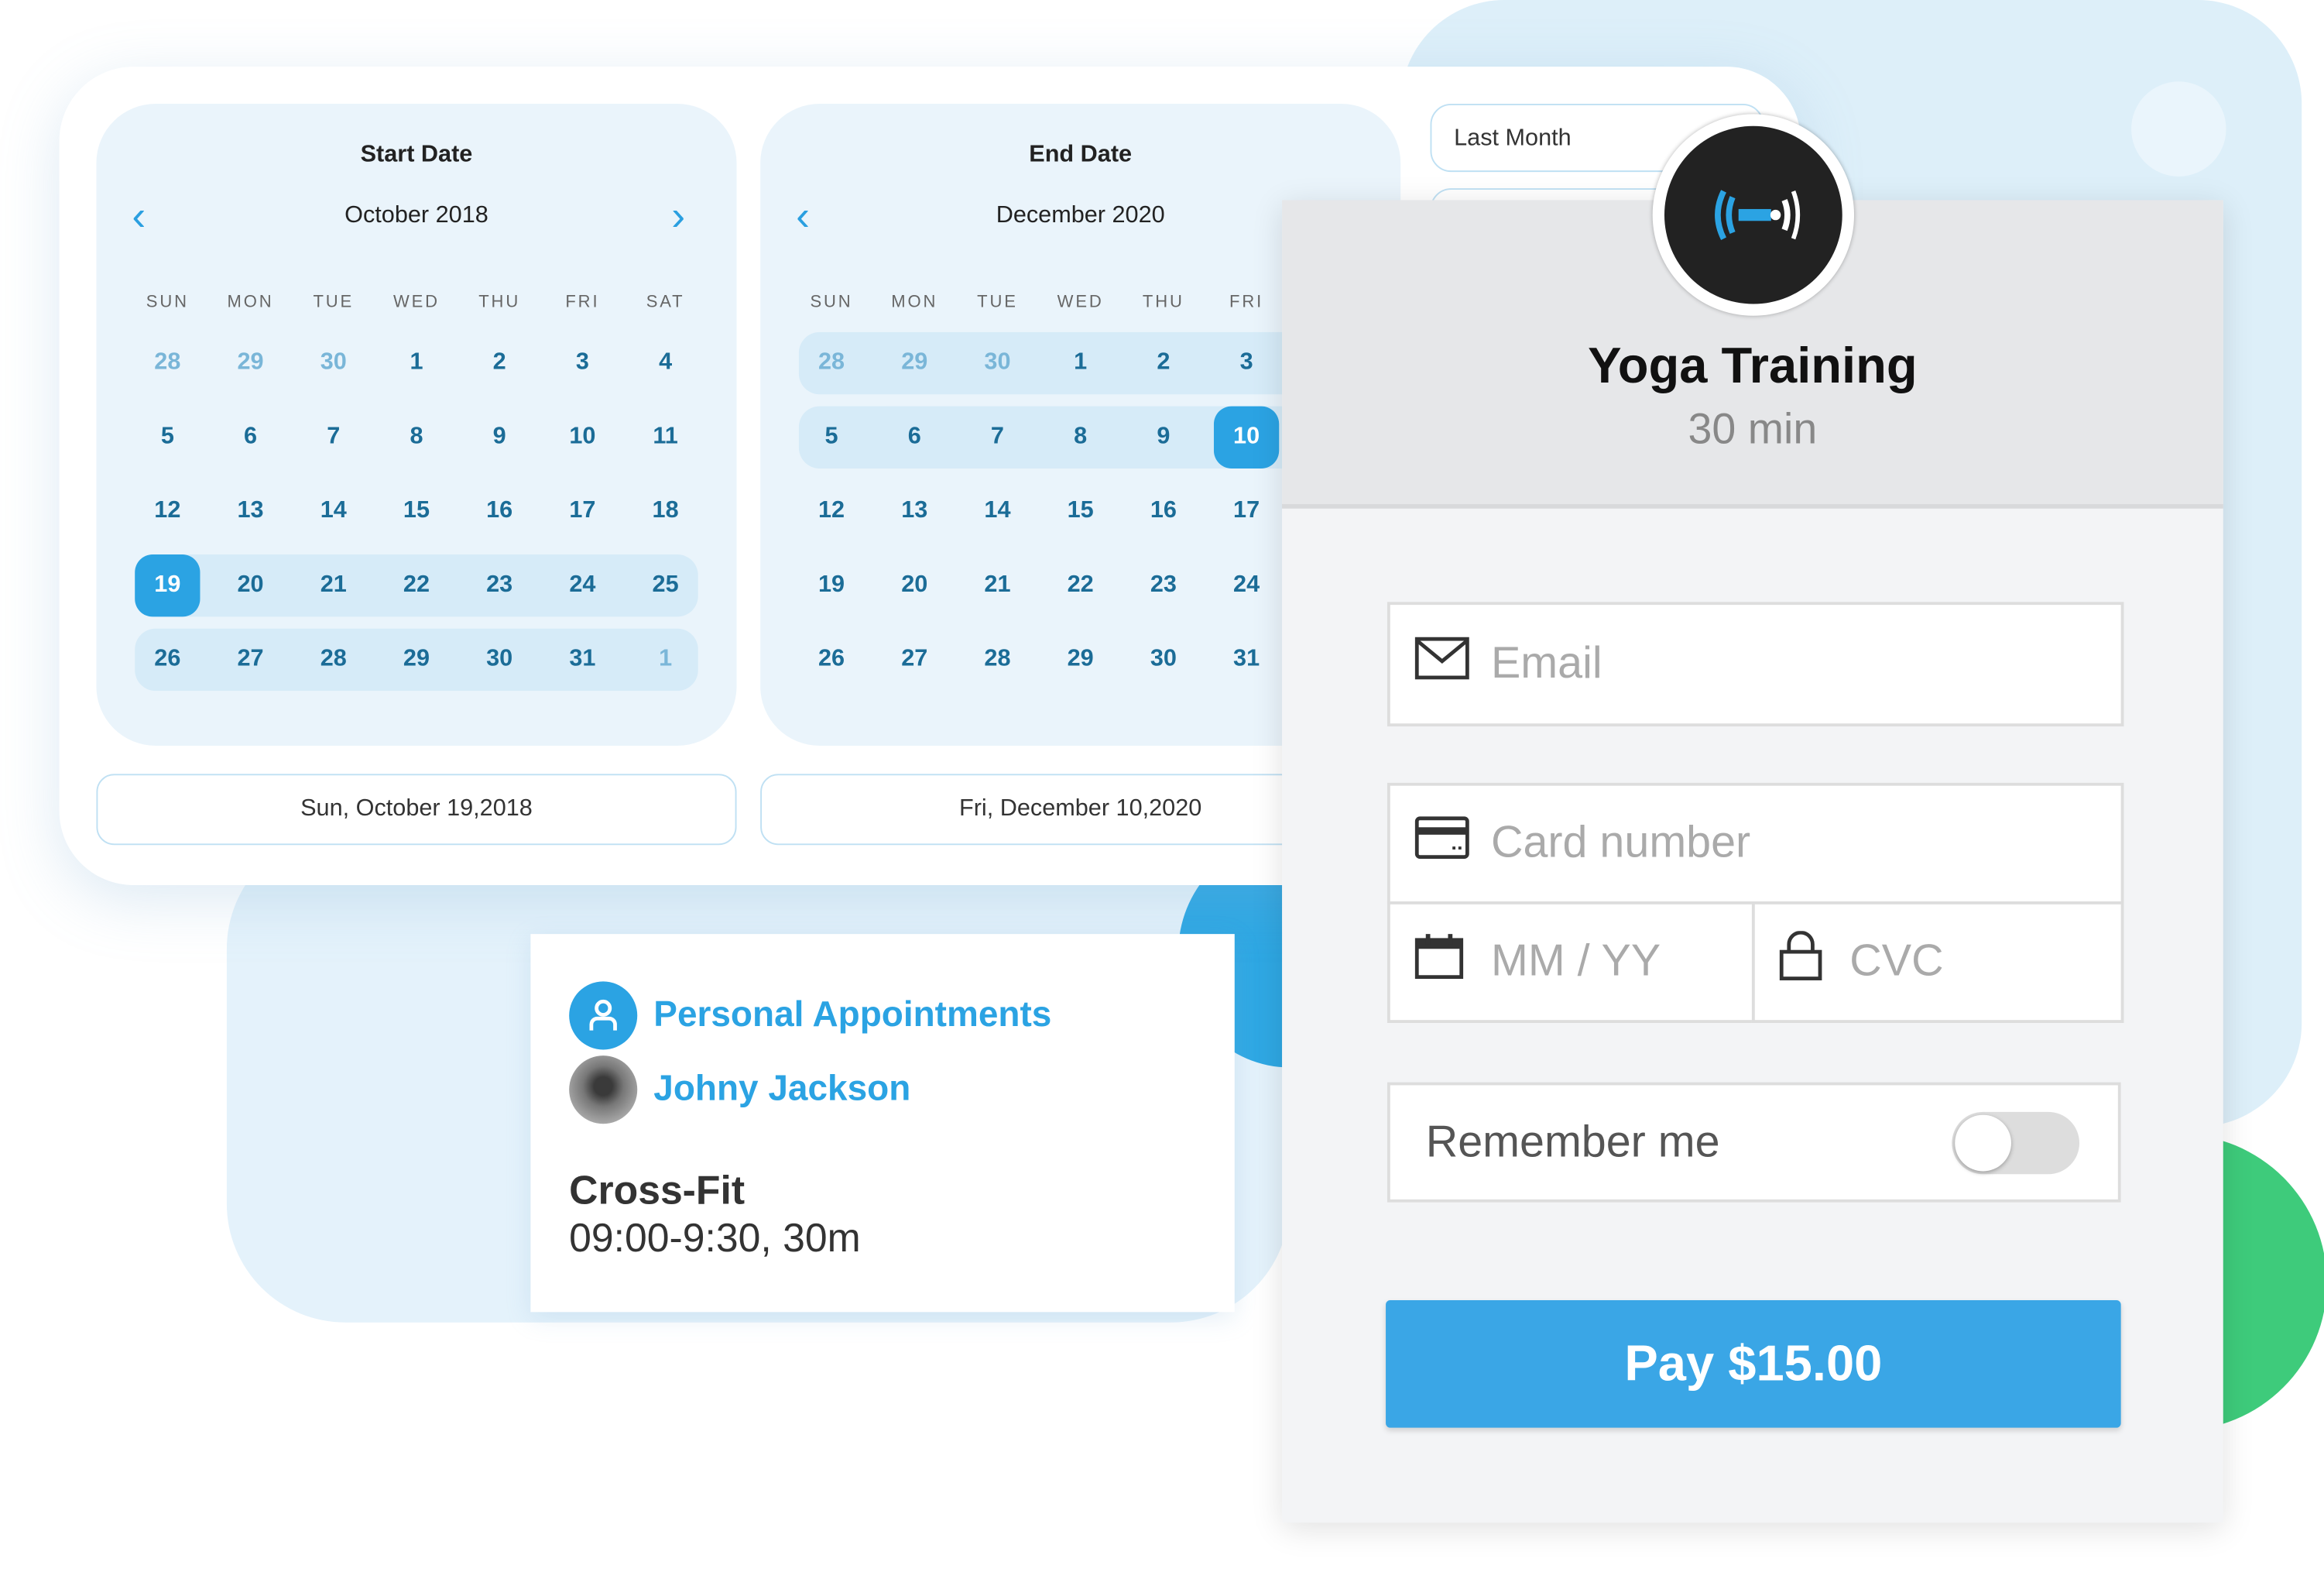 The width and height of the screenshot is (2324, 1572). What do you see at coordinates (1753, 1364) in the screenshot?
I see `pay-button: Pay $15.00` at bounding box center [1753, 1364].